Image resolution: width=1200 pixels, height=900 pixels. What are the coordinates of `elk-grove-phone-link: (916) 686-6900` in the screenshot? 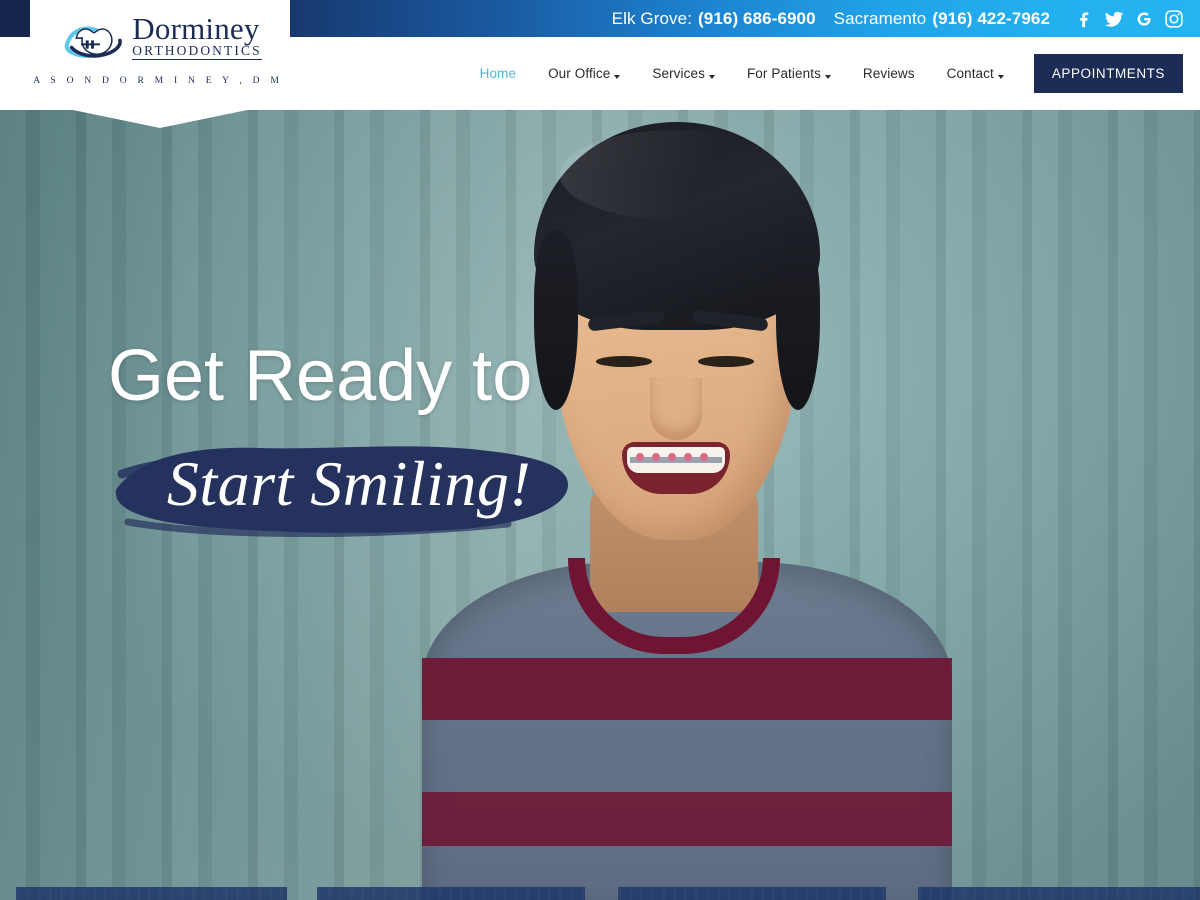 It's located at (757, 19).